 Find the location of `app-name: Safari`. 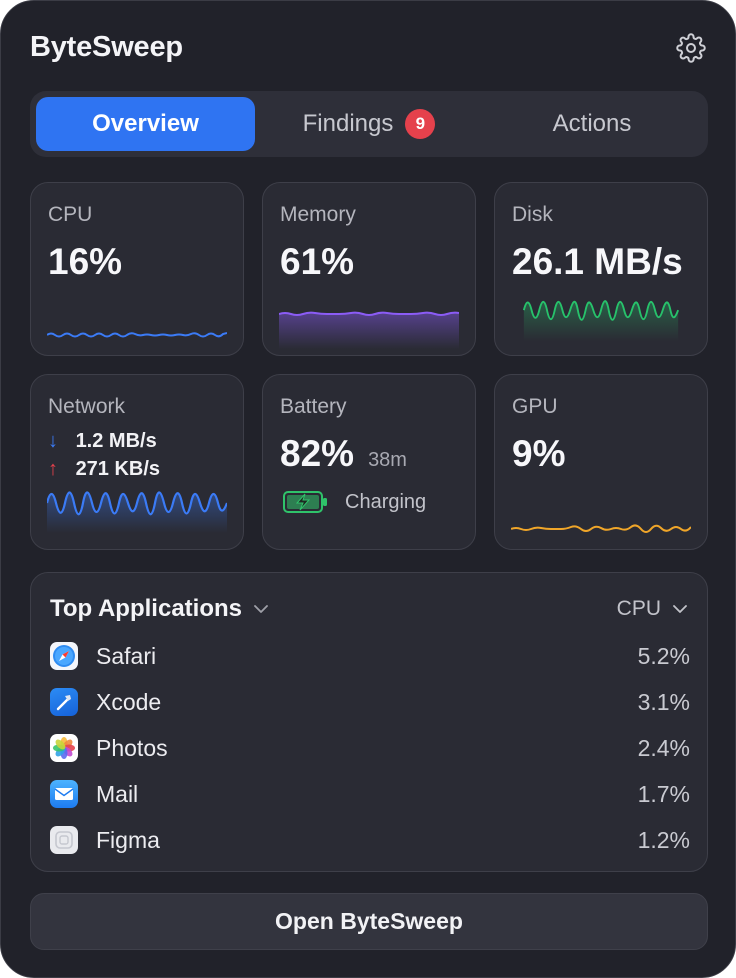

app-name: Safari is located at coordinates (126, 655).